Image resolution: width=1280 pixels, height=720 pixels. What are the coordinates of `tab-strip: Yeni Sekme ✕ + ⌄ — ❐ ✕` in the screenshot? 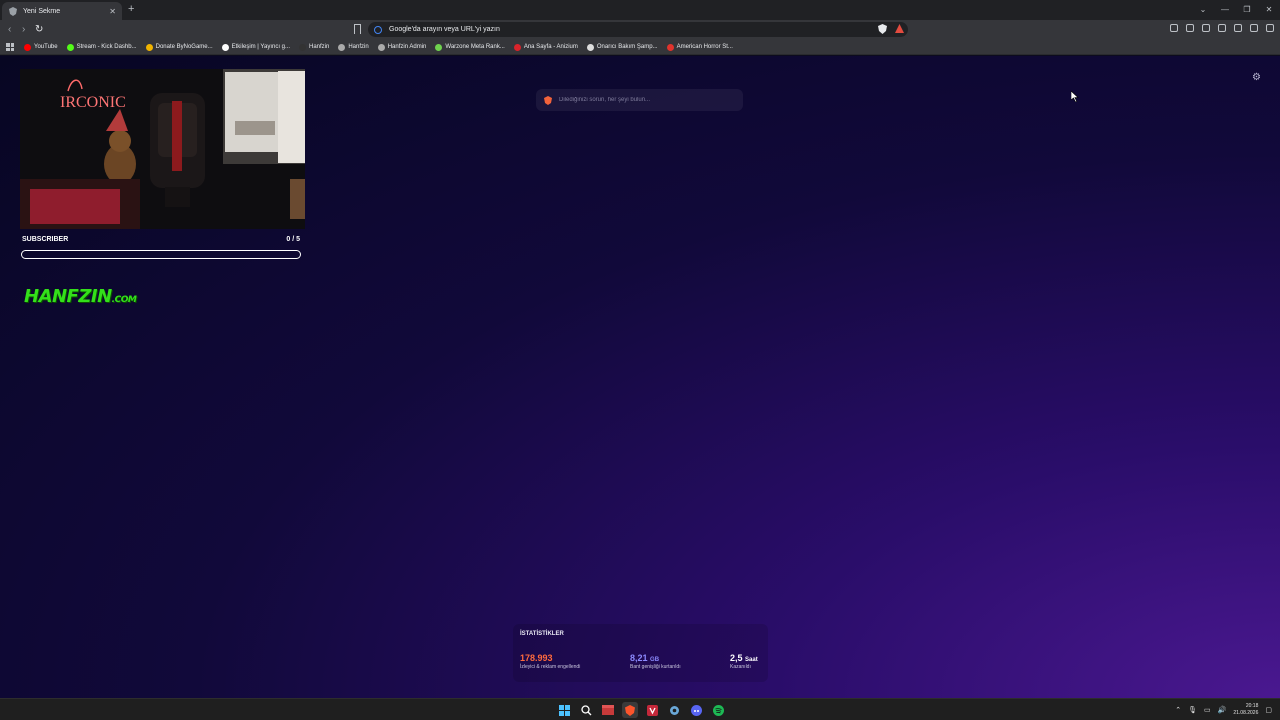 It's located at (640, 10).